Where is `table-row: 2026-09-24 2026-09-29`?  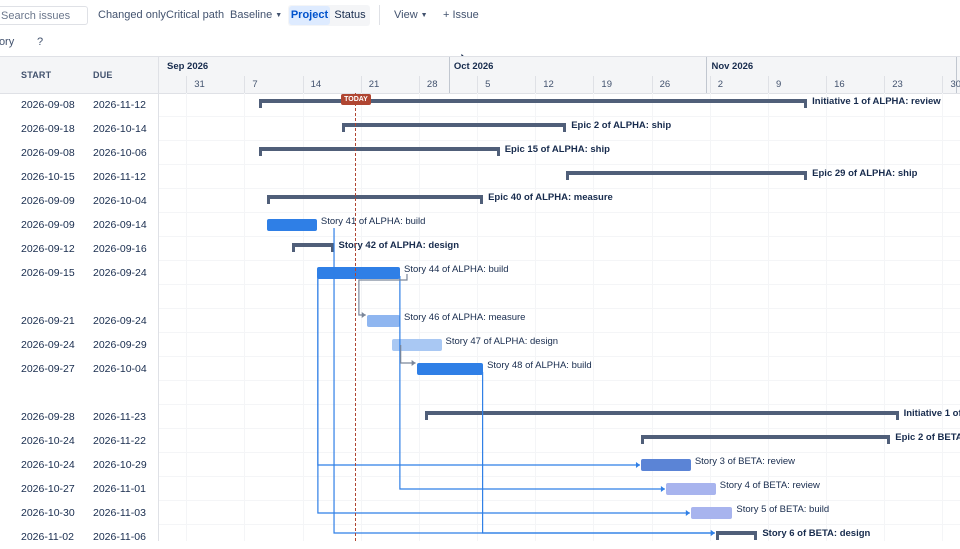
table-row: 2026-09-24 2026-09-29 is located at coordinates (79, 345).